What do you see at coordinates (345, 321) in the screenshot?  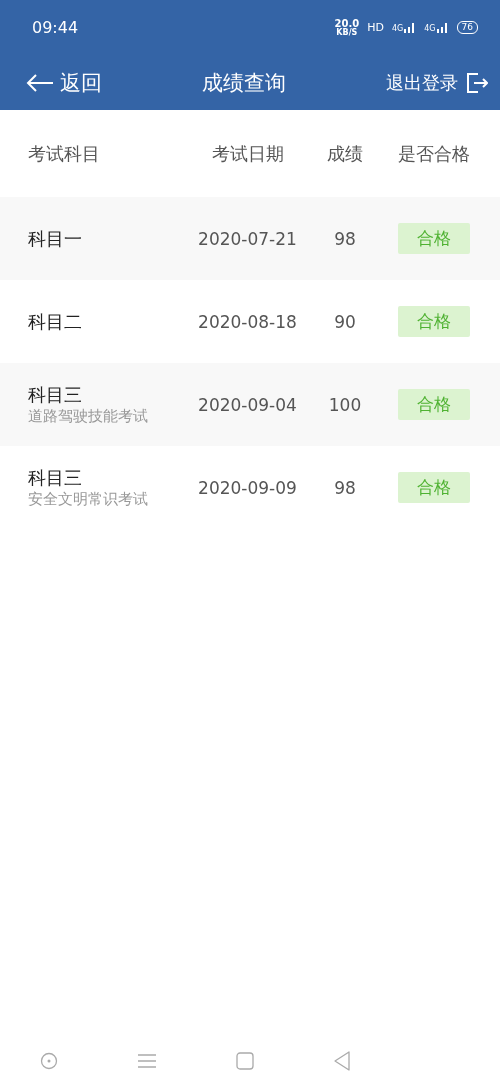 I see `exam-score: 90` at bounding box center [345, 321].